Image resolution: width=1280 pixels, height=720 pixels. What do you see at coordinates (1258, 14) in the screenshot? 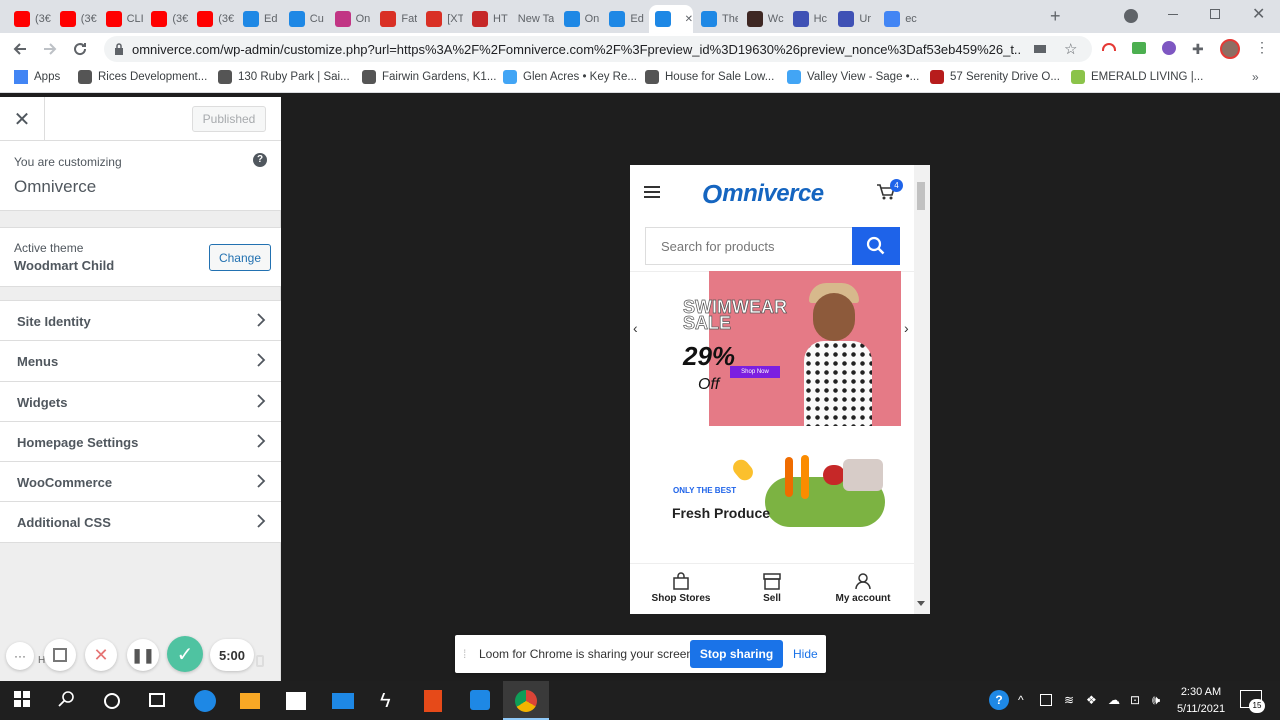
I see `close-window-button: ✕` at bounding box center [1258, 14].